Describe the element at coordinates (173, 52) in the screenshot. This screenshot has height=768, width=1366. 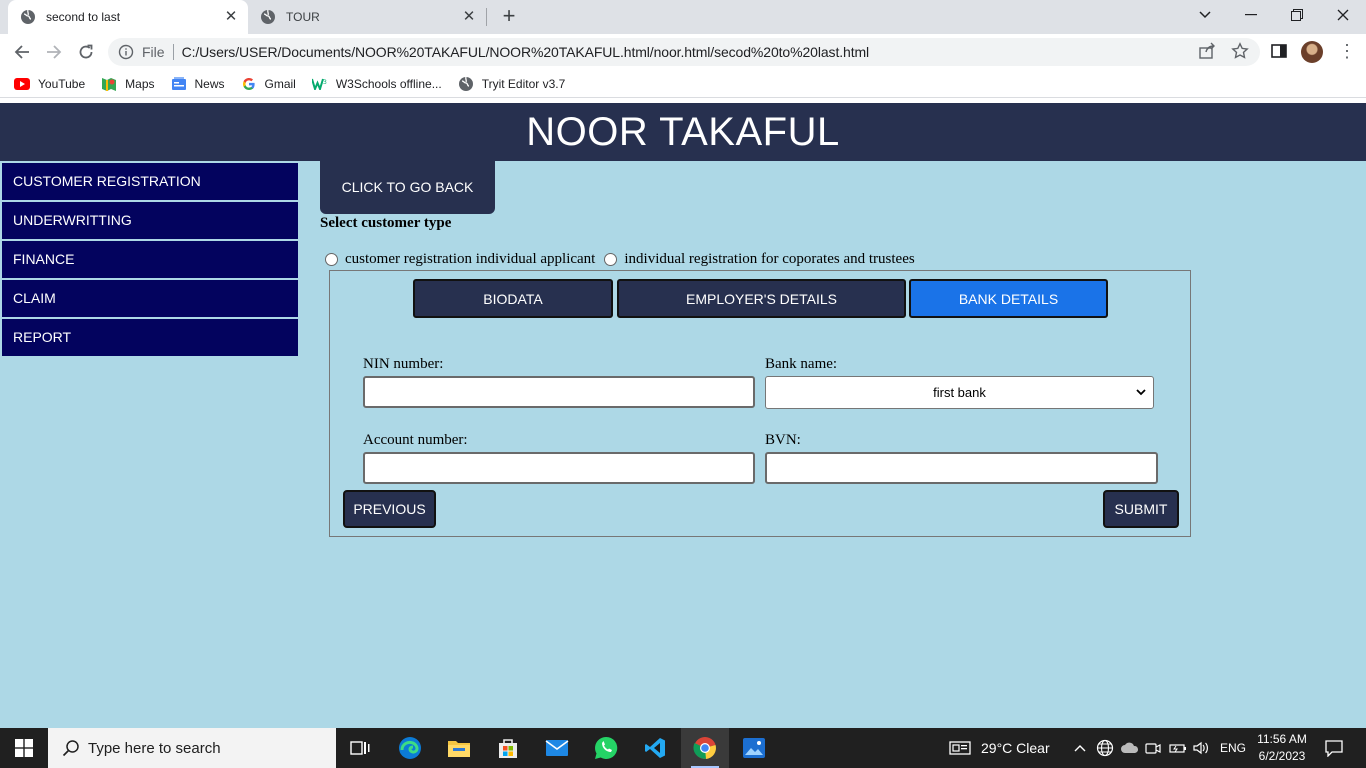
I see `address-separator` at that location.